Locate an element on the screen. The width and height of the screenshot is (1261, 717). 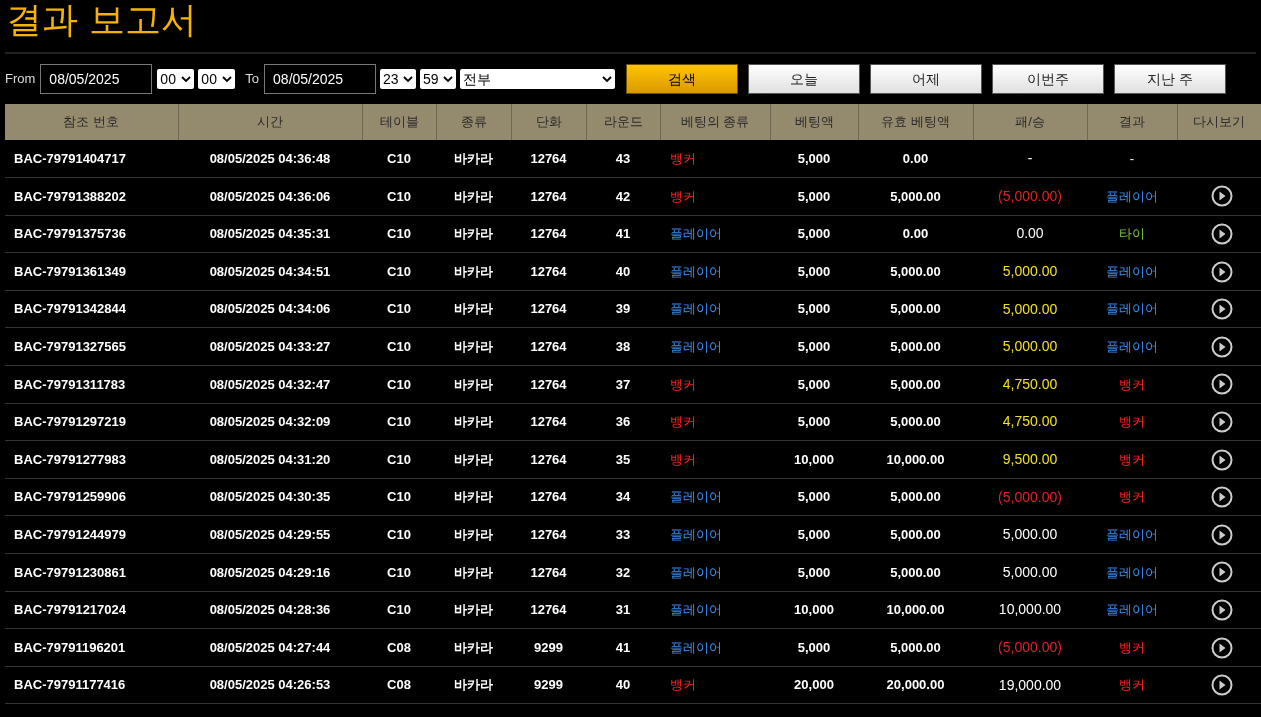
column-header: 라운드 is located at coordinates (623, 122).